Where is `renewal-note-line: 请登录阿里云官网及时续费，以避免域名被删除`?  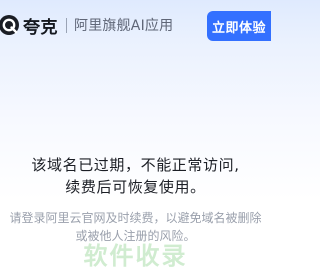
renewal-note-line: 请登录阿里云官网及时续费，以避免域名被删除 is located at coordinates (135, 218).